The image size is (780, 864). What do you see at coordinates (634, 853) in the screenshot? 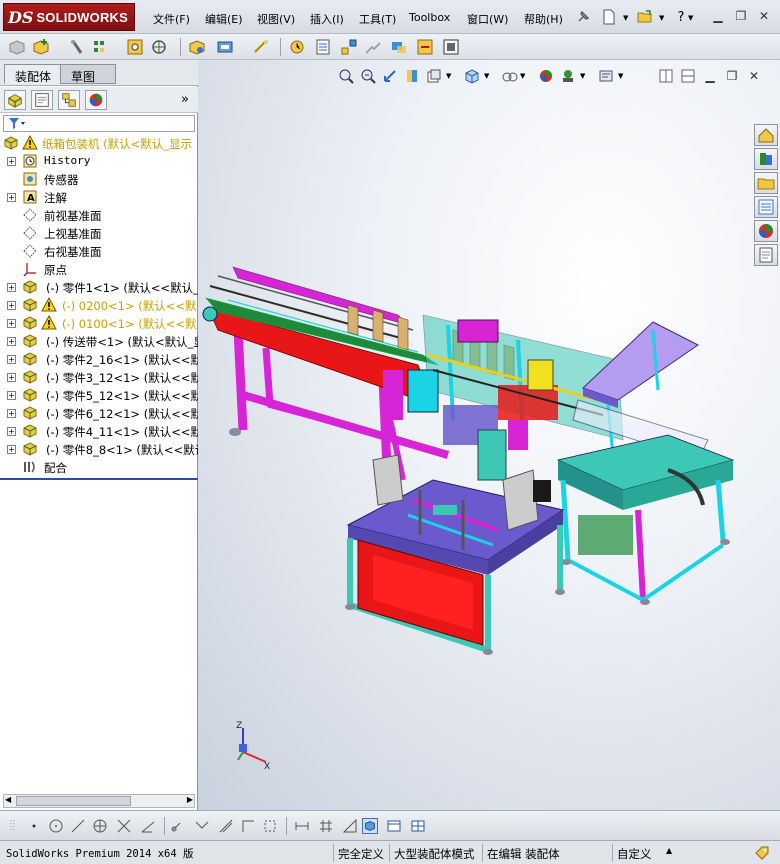
I see `units-status: 自定义` at bounding box center [634, 853].